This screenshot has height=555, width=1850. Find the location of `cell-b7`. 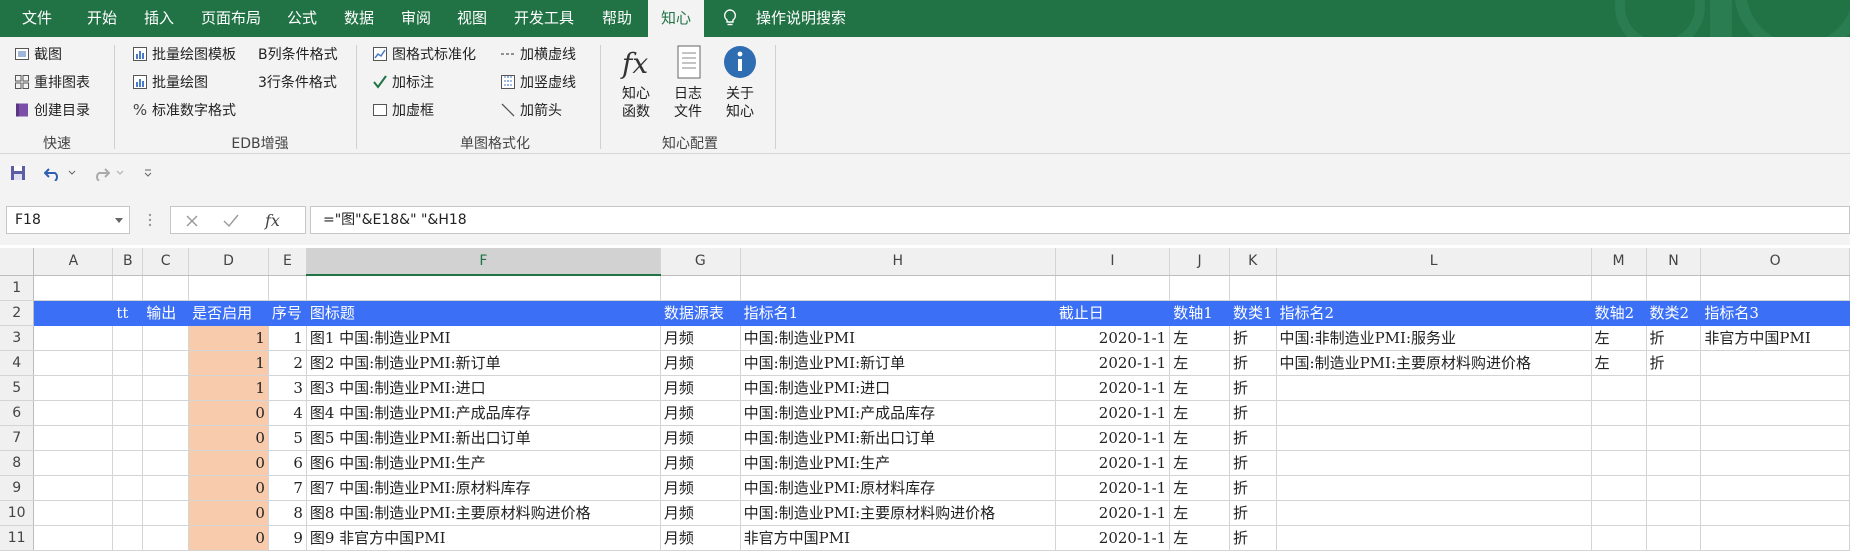

cell-b7 is located at coordinates (128, 438).